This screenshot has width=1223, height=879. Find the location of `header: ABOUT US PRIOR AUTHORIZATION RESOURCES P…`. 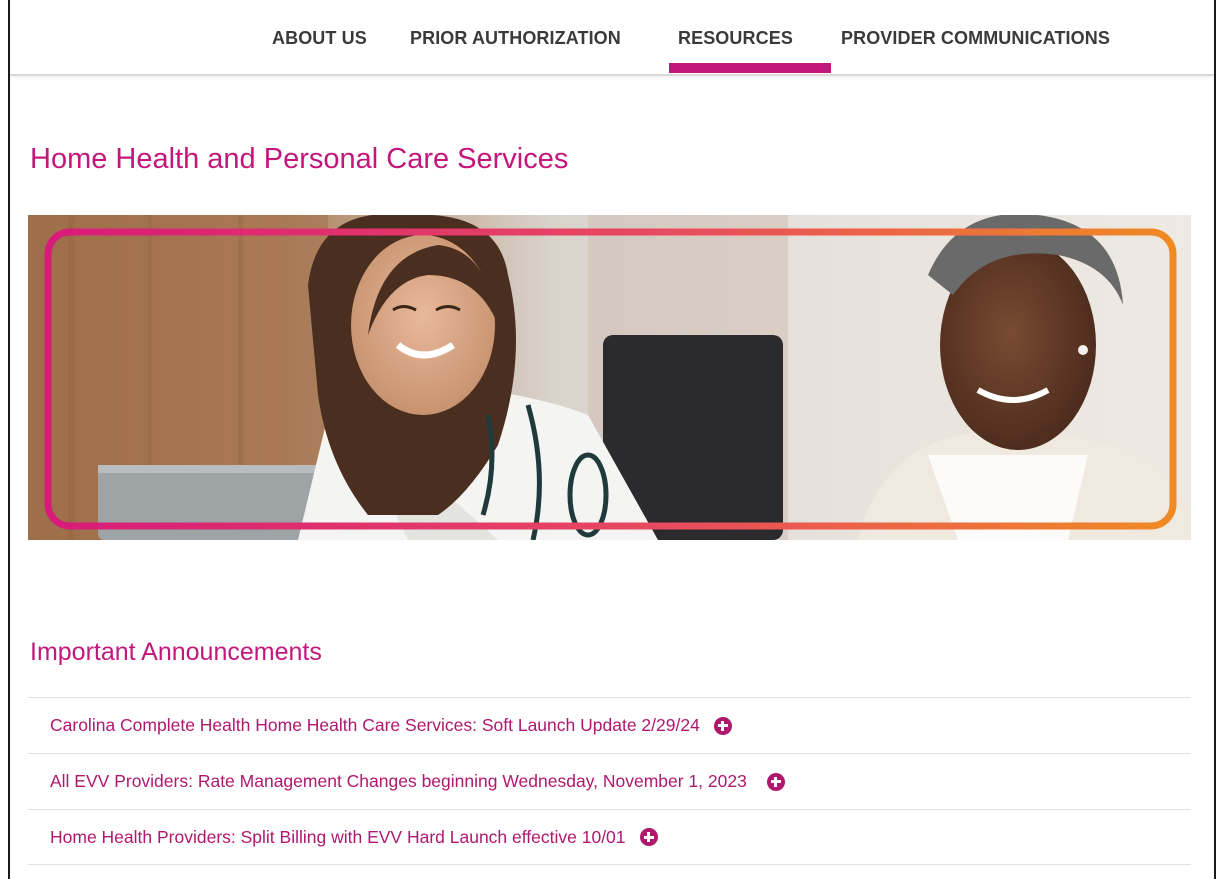

header: ABOUT US PRIOR AUTHORIZATION RESOURCES P… is located at coordinates (612, 38).